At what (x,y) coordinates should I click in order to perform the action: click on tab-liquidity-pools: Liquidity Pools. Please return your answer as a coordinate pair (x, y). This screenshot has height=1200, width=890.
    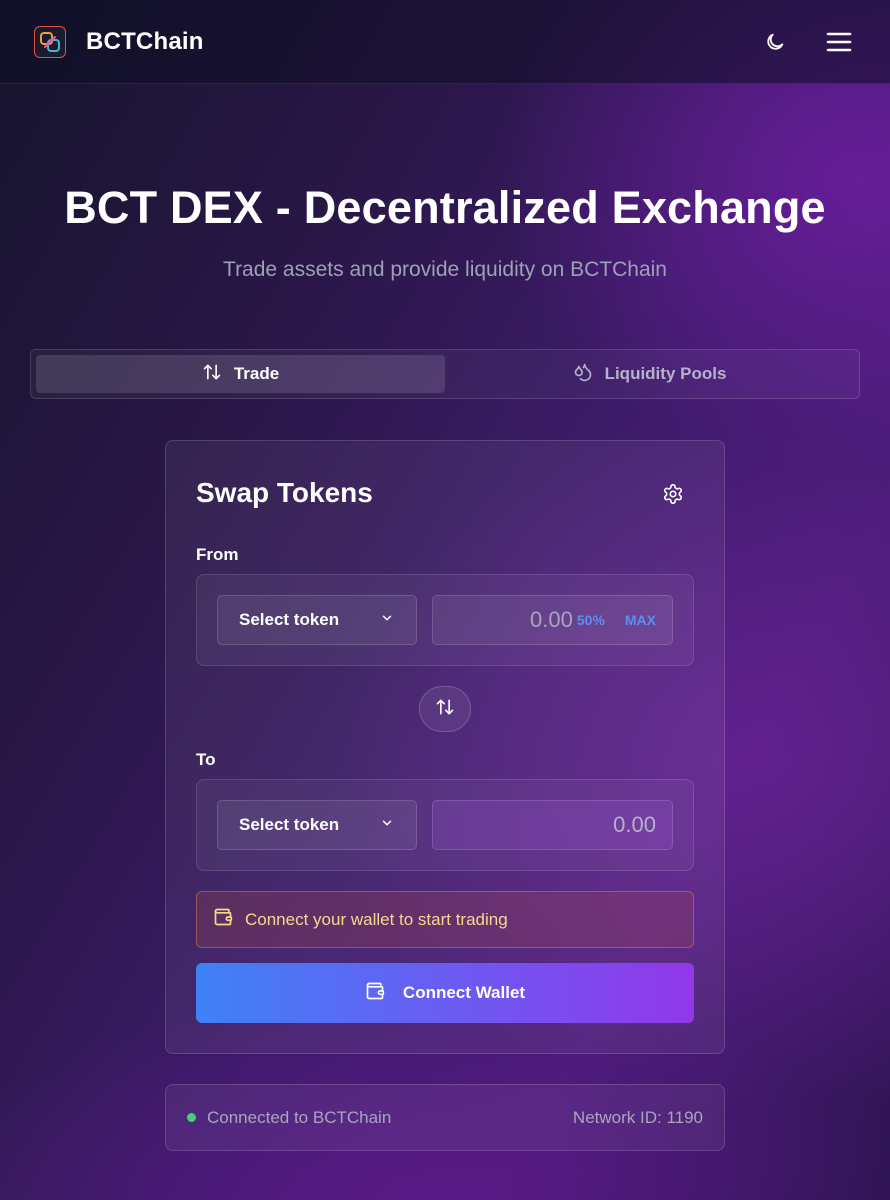
    Looking at the image, I should click on (649, 374).